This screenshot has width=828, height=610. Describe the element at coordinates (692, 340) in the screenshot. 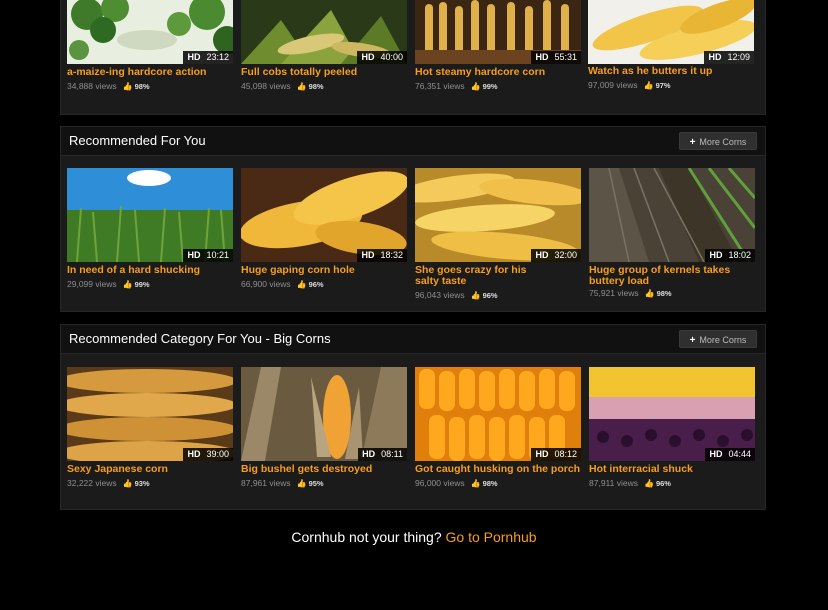

I see `plus-icon: +` at that location.